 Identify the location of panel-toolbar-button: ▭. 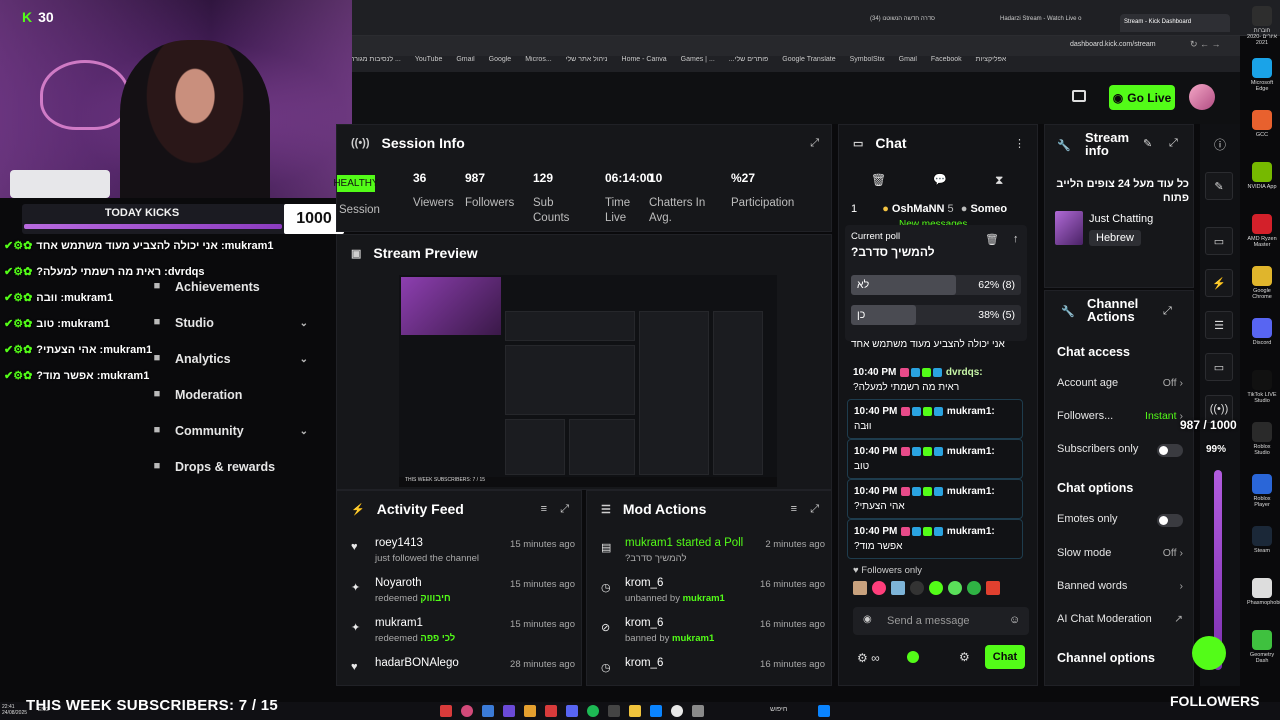
(1219, 241).